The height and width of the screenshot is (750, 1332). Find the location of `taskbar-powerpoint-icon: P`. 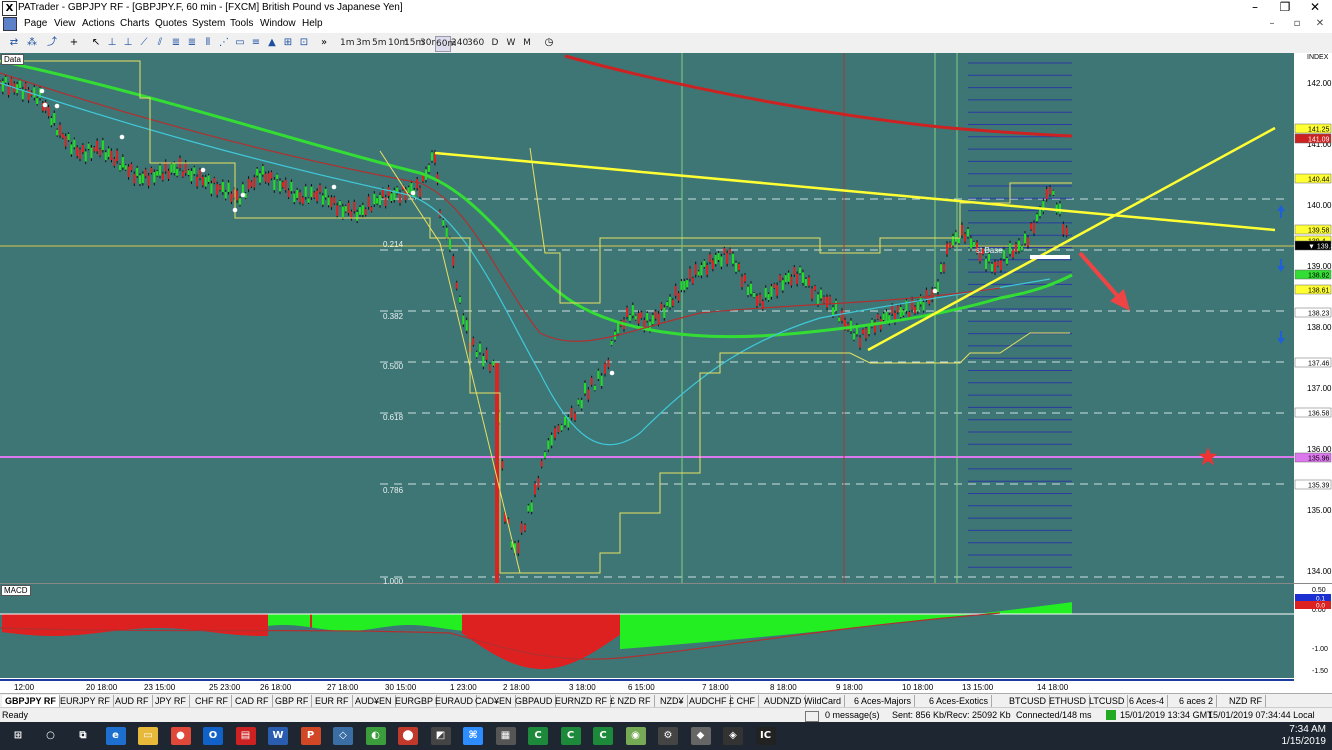

taskbar-powerpoint-icon: P is located at coordinates (310, 736).